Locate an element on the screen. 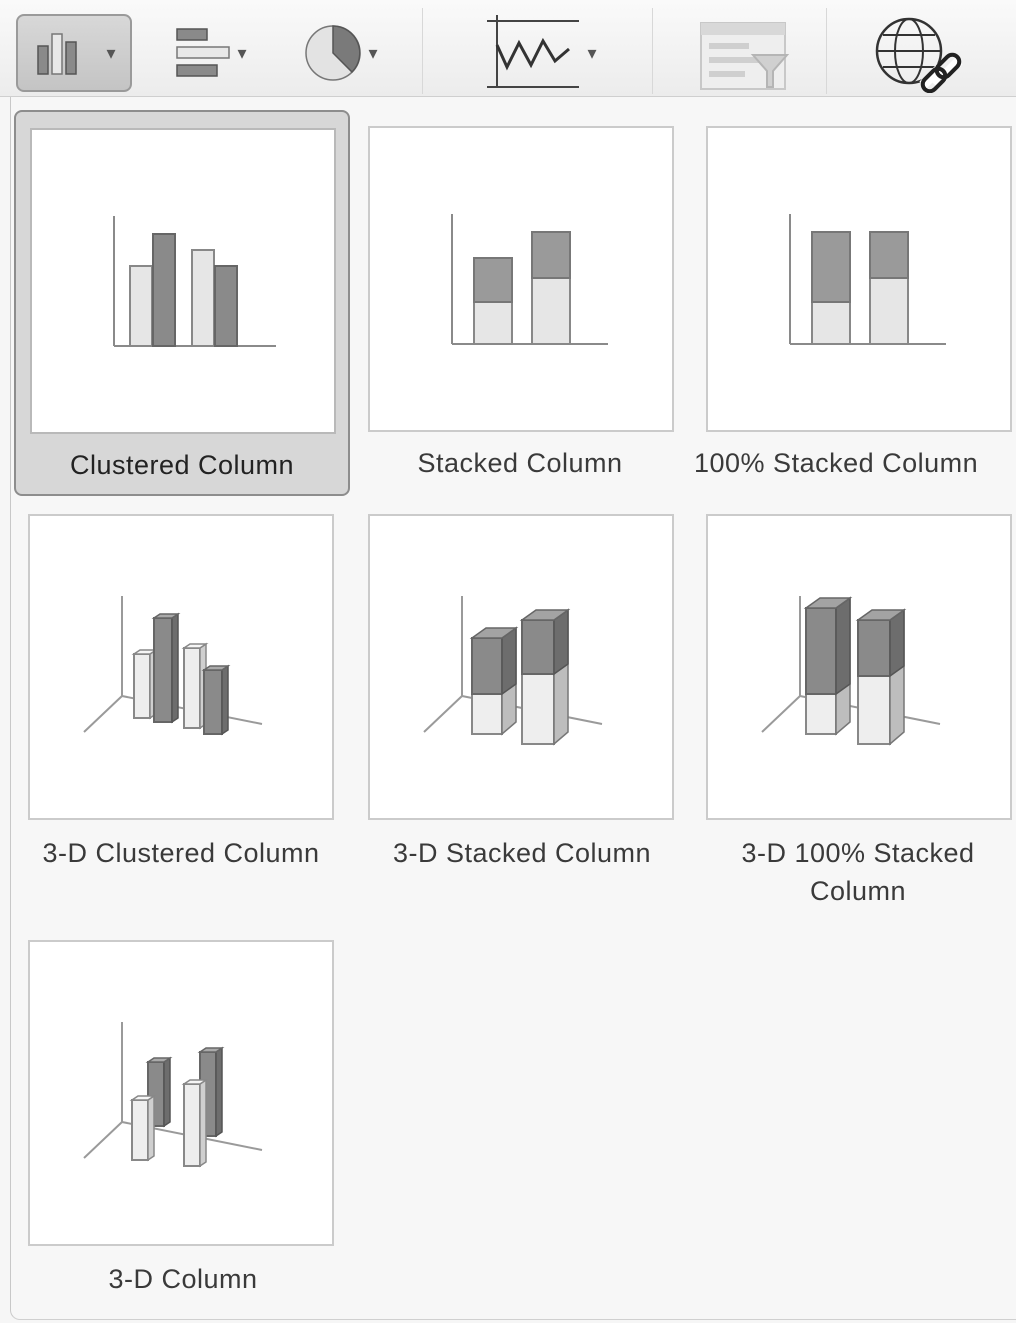 The width and height of the screenshot is (1016, 1323). chart-option-label: 3-D 100% Stacked Column is located at coordinates (858, 872).